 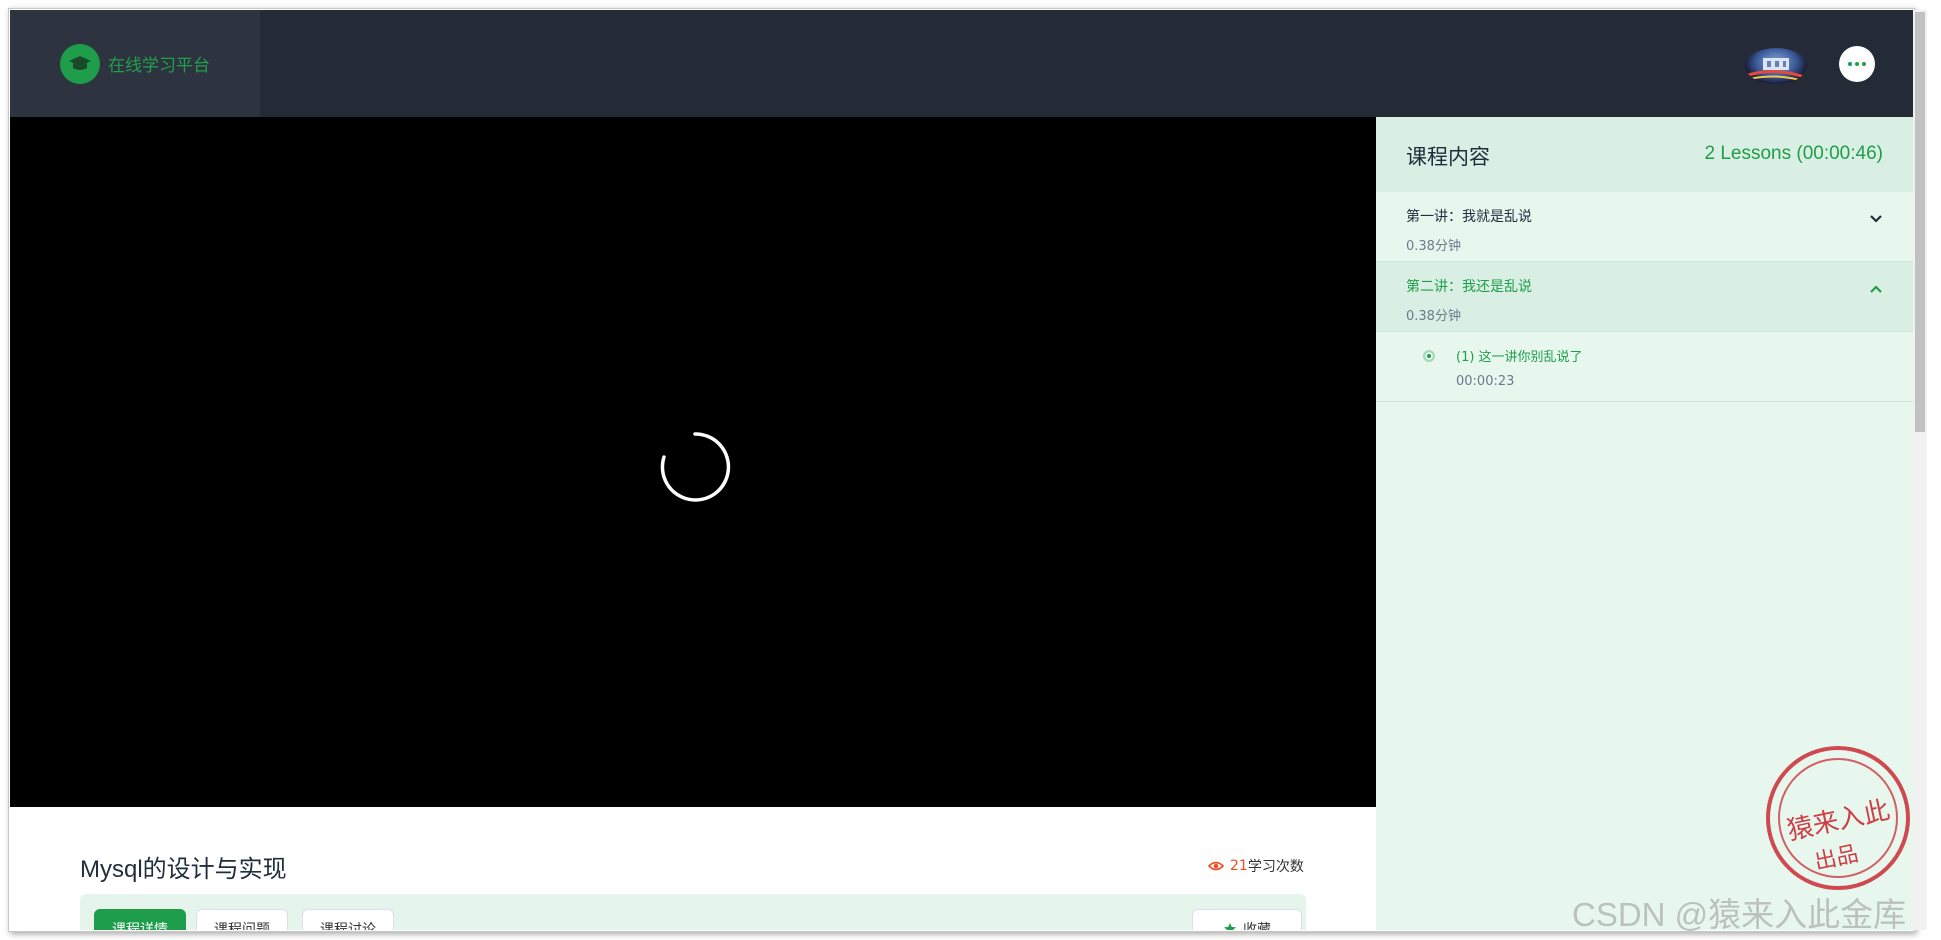 I want to click on watermark-stamp: 猿来入此 出品, so click(x=1838, y=818).